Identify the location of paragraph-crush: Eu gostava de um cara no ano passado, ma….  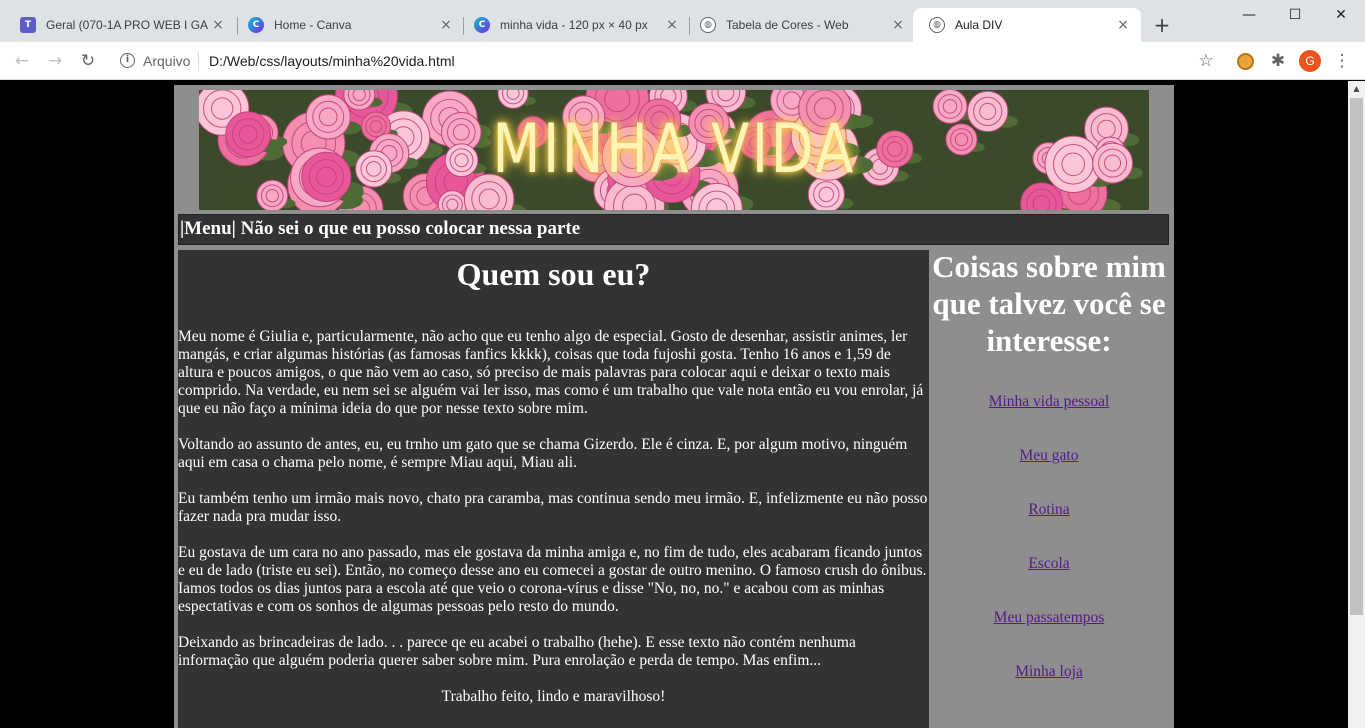
(552, 579).